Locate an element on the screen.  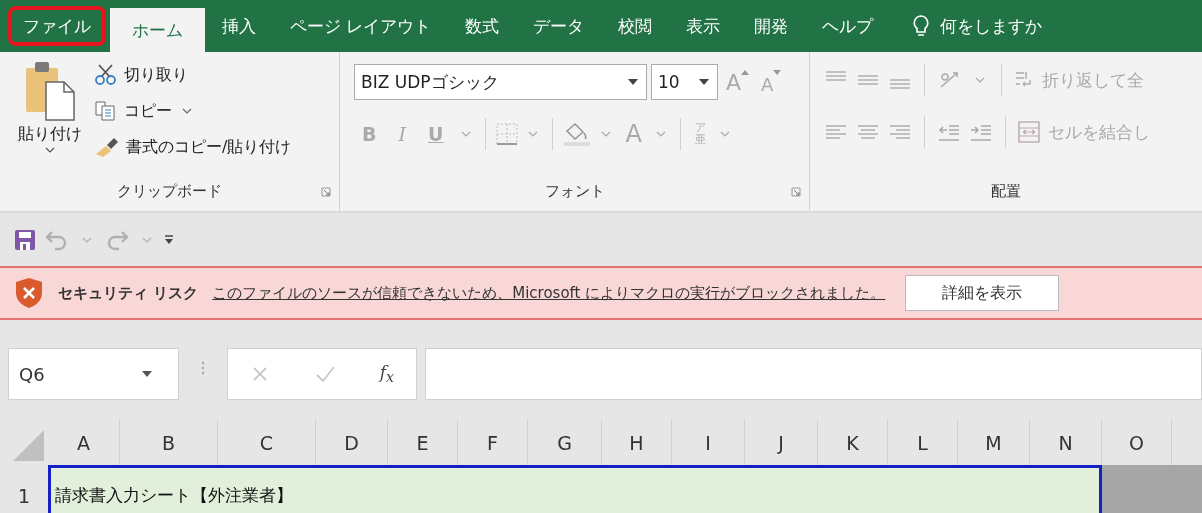
ribbon-tab: 開発 is located at coordinates (771, 26).